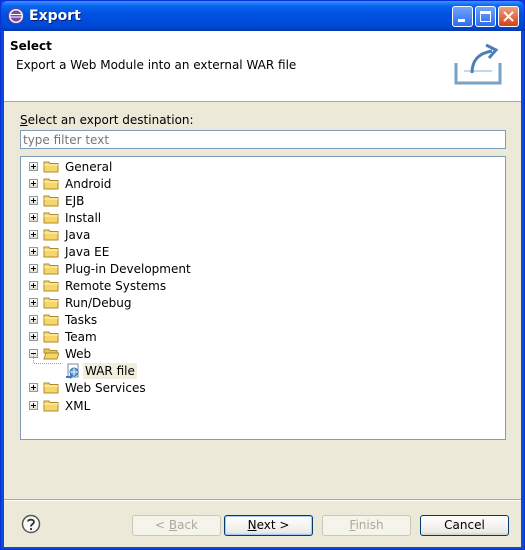  What do you see at coordinates (116, 285) in the screenshot?
I see `tree-item-label: Remote Systems` at bounding box center [116, 285].